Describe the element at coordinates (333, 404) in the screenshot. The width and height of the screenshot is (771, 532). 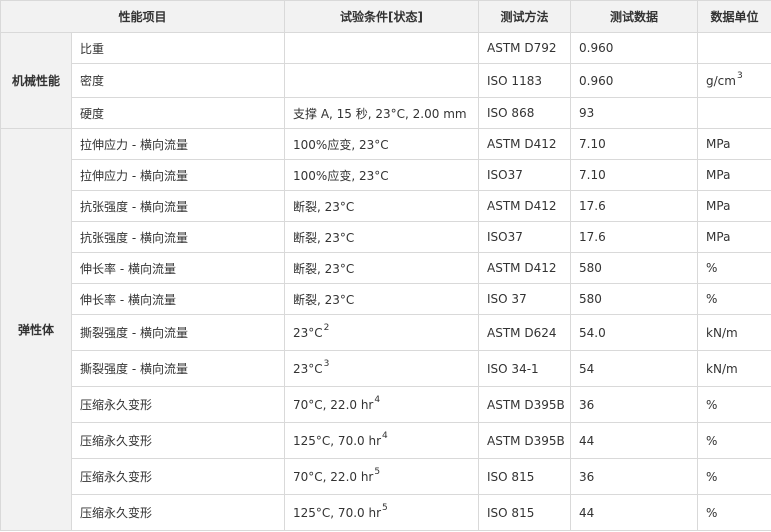
I see `condition-text: 70°C, 22.0 hr` at that location.